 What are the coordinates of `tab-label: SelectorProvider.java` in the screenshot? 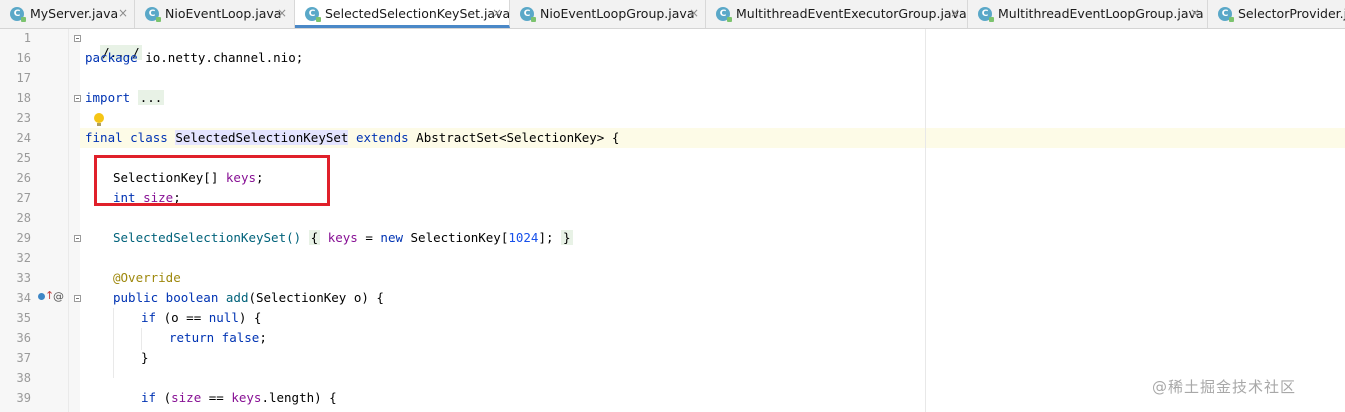 It's located at (1291, 13).